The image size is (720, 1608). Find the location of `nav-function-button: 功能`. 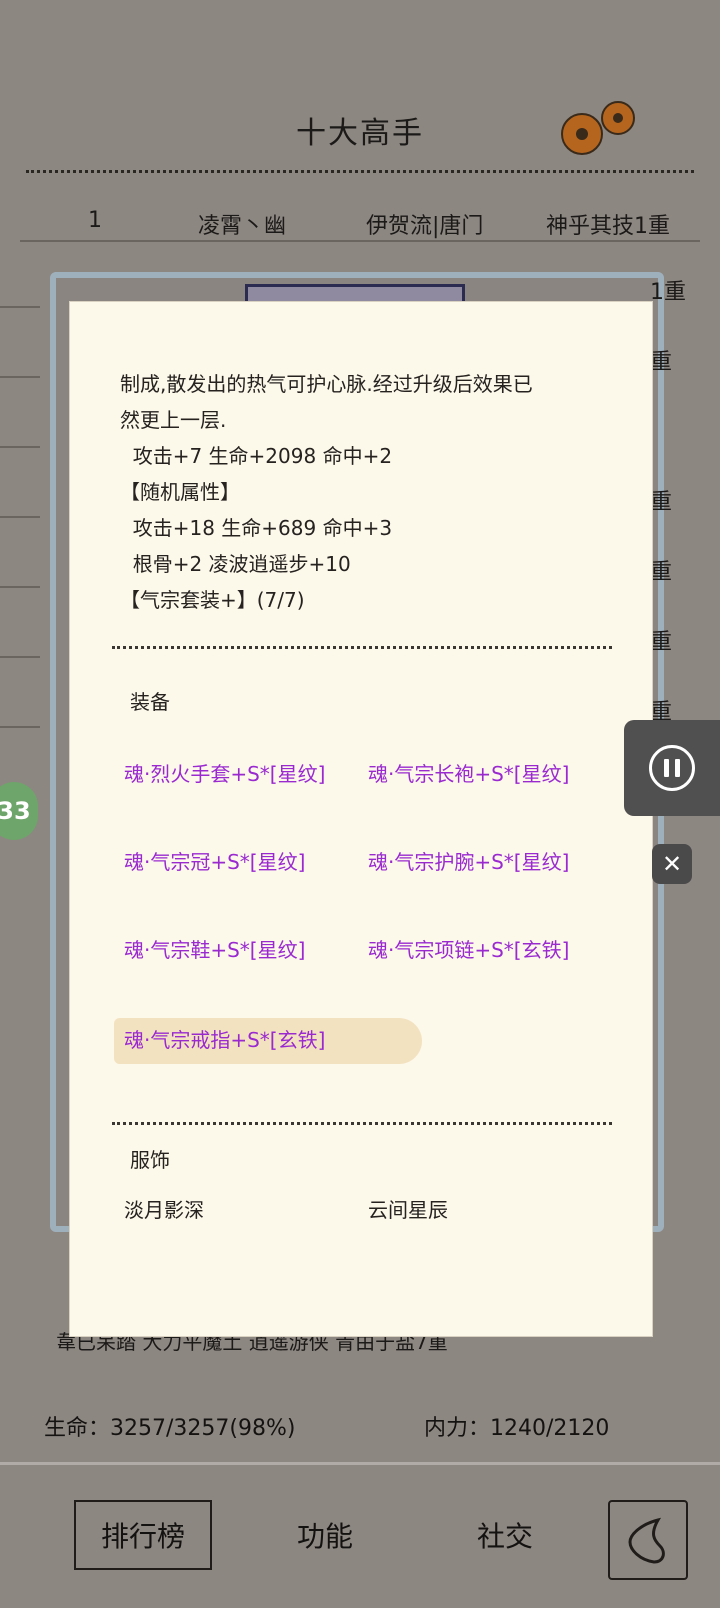

nav-function-button: 功能 is located at coordinates (325, 1535).